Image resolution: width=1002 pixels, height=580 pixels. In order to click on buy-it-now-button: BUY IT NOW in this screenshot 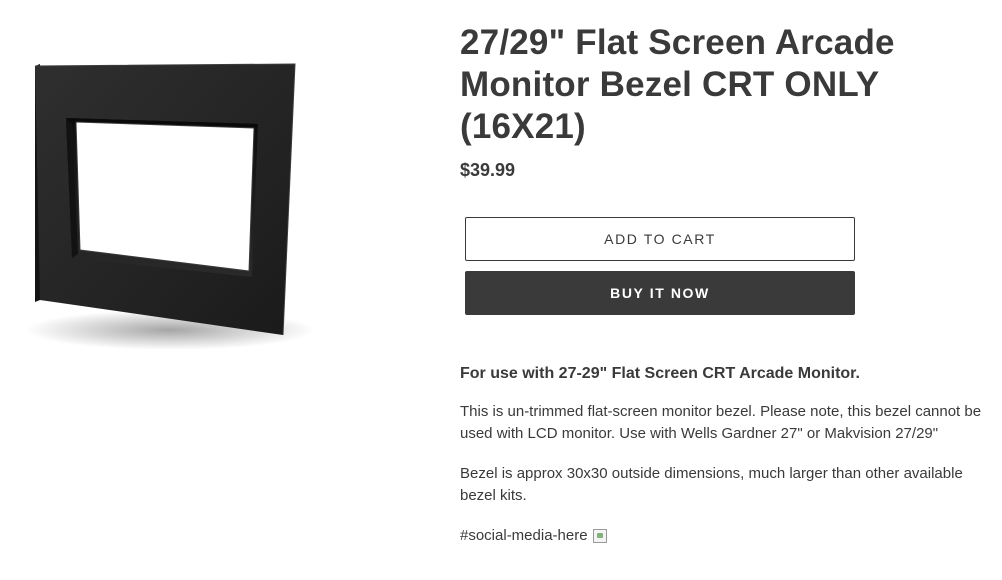, I will do `click(660, 293)`.